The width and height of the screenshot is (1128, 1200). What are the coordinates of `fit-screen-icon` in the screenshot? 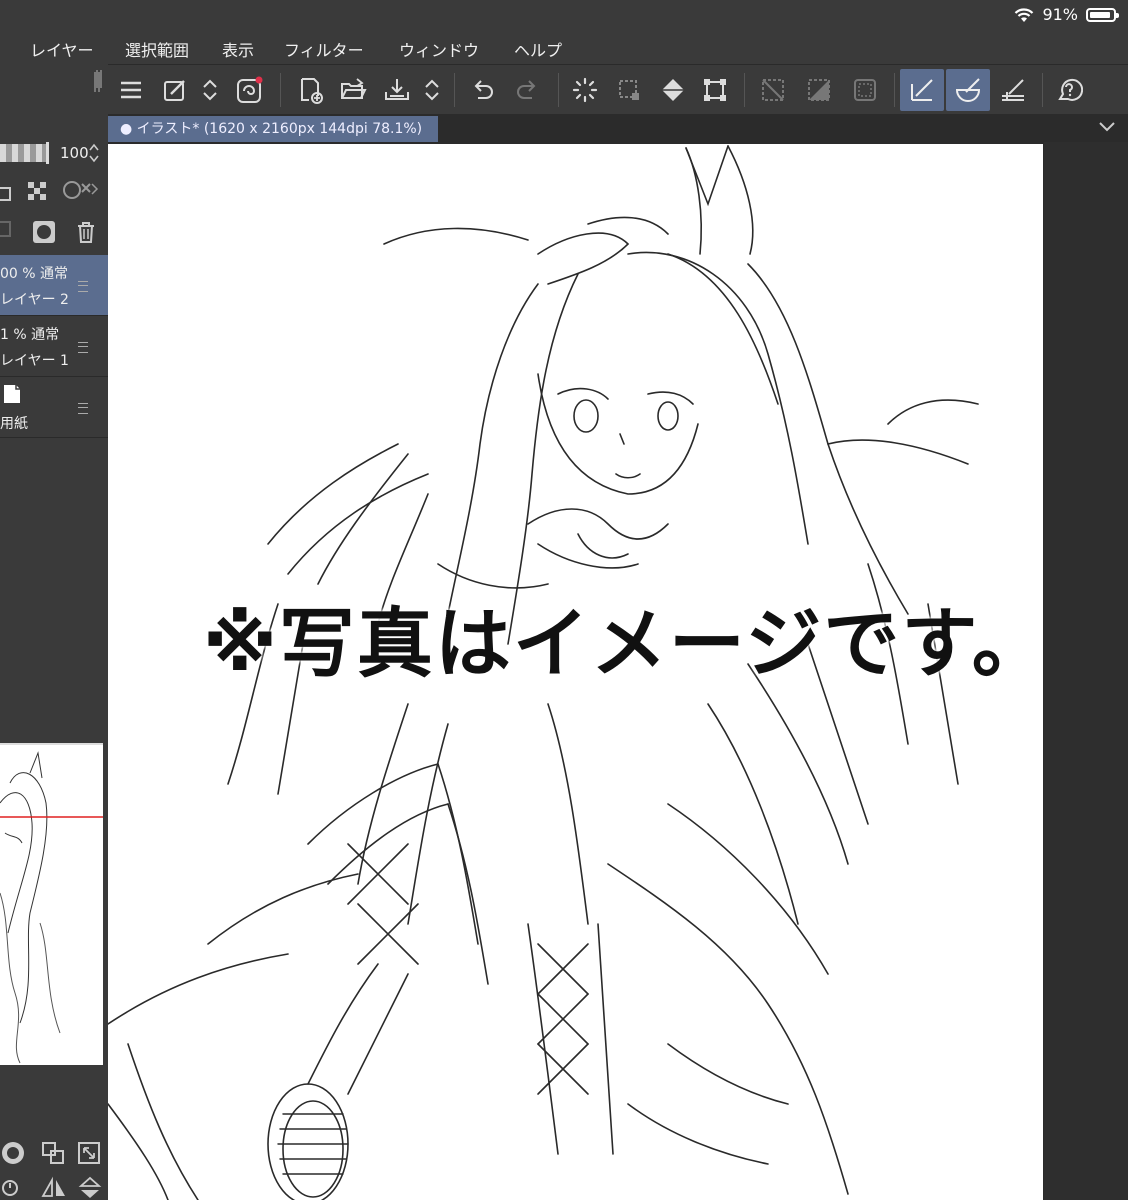 It's located at (53, 1153).